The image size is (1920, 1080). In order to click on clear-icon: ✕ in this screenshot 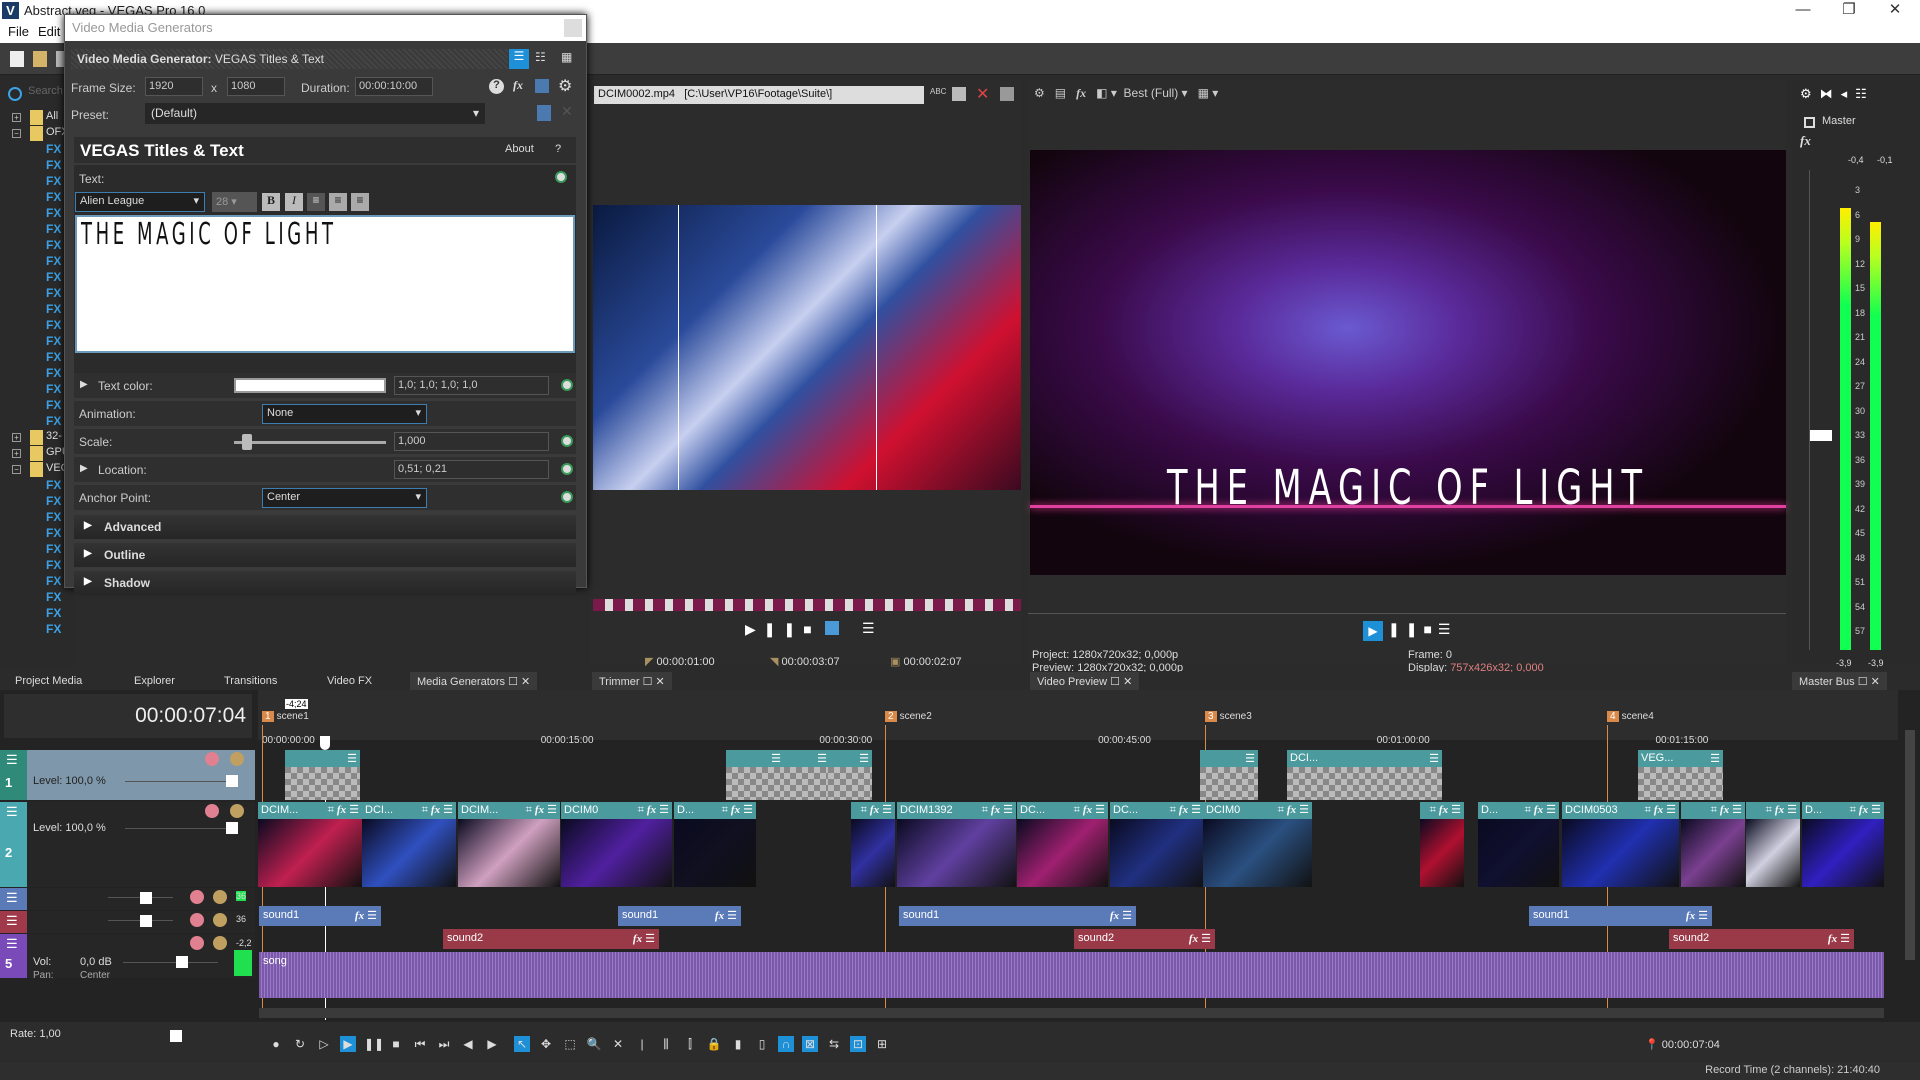, I will do `click(982, 94)`.